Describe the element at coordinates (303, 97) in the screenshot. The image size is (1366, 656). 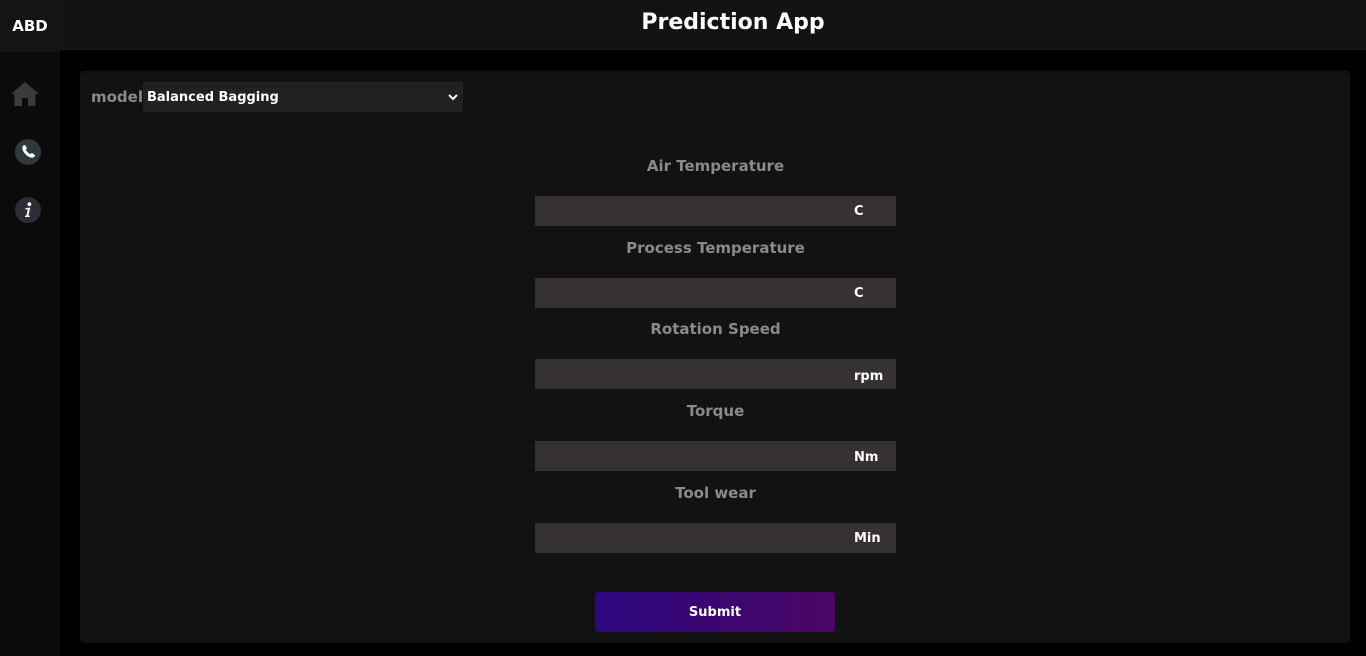
I see `model-select: Balanced Bagging` at that location.